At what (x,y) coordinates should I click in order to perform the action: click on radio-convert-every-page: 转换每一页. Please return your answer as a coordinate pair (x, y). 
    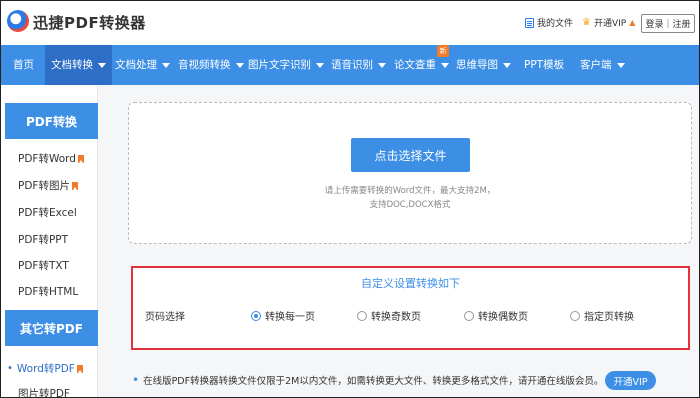
    Looking at the image, I should click on (283, 315).